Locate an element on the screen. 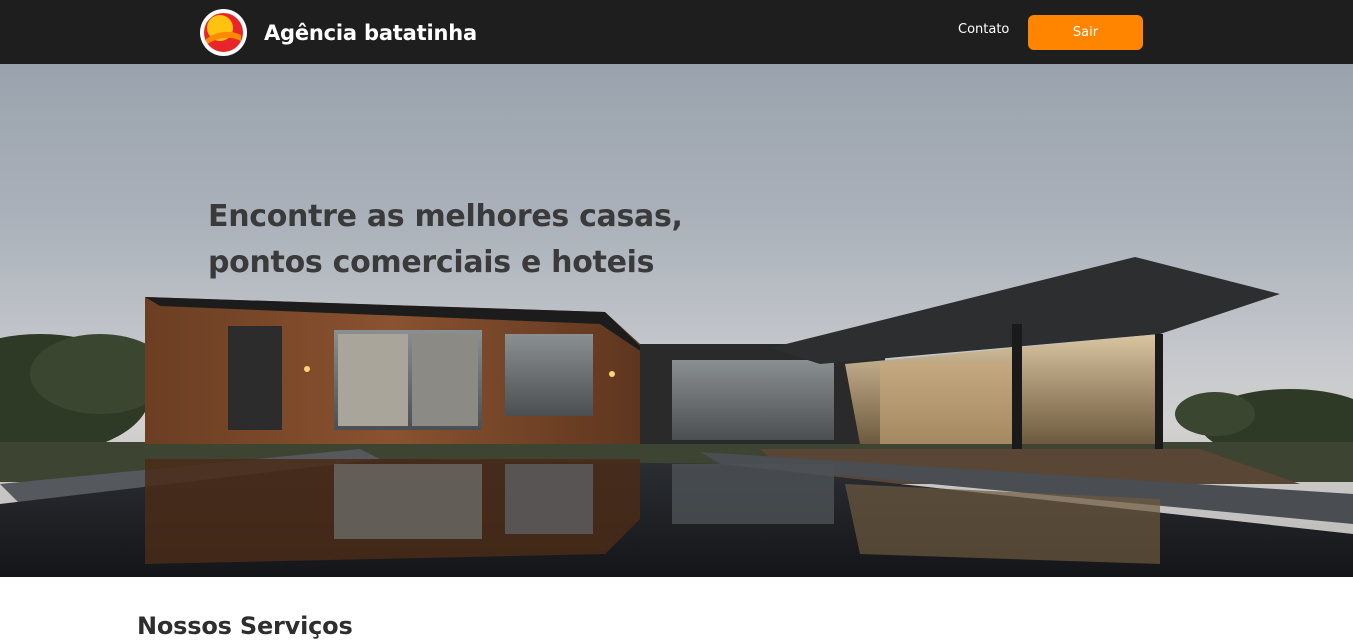 This screenshot has height=642, width=1353. brand-name: Agência batatinha is located at coordinates (370, 32).